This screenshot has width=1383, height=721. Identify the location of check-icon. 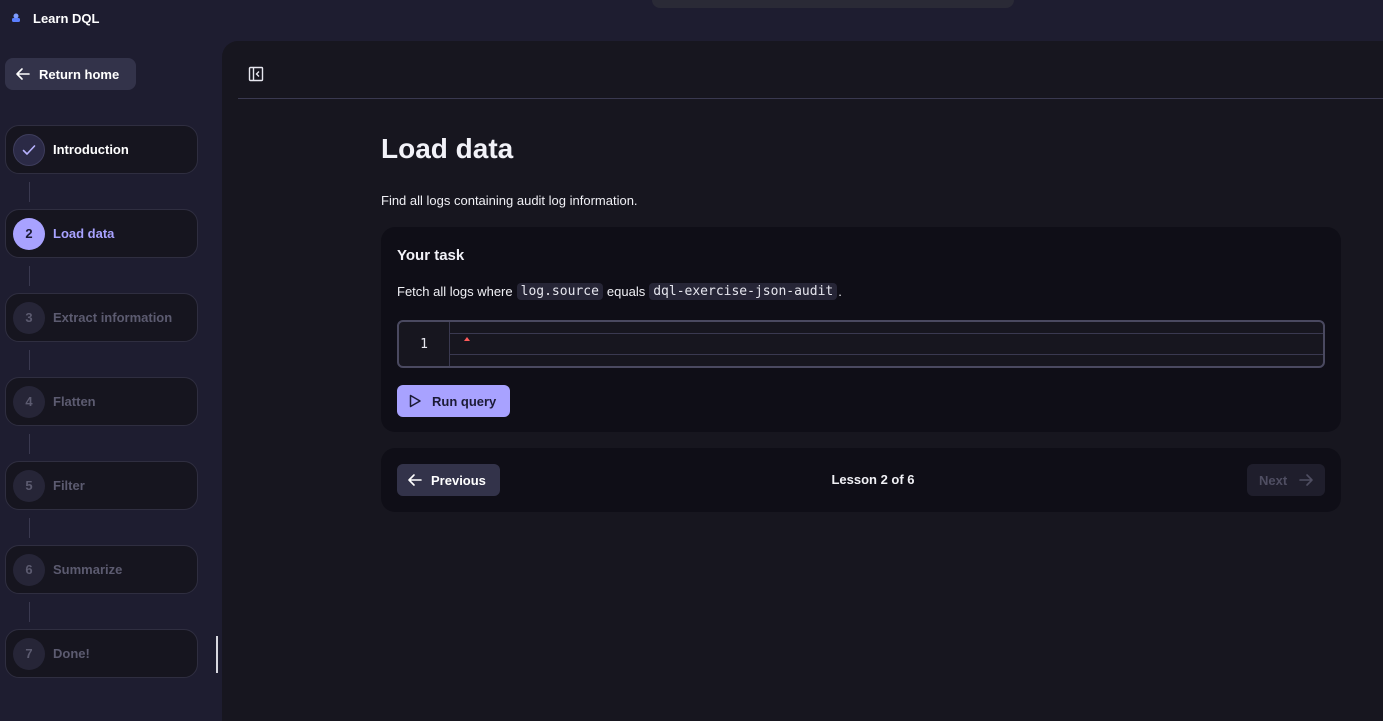
(29, 149).